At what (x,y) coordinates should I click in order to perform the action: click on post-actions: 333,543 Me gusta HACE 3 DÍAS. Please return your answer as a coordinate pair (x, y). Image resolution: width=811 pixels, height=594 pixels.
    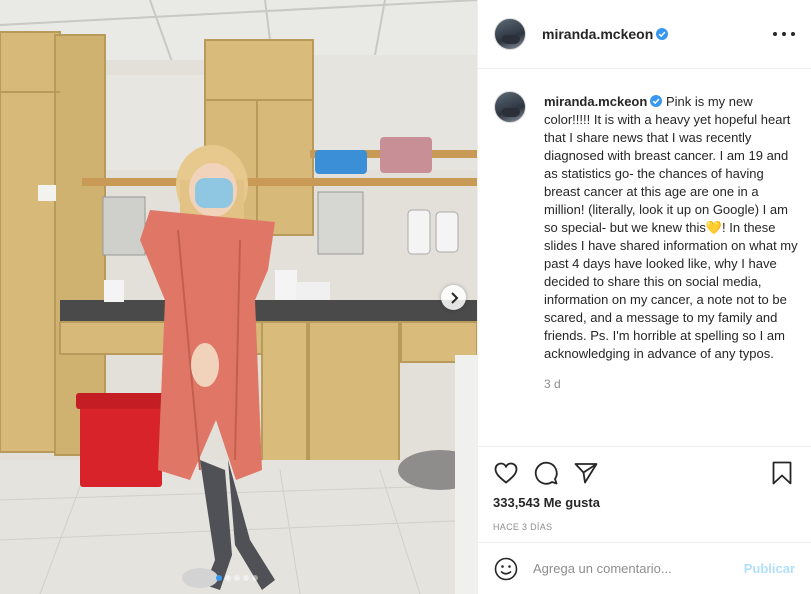
    Looking at the image, I should click on (644, 489).